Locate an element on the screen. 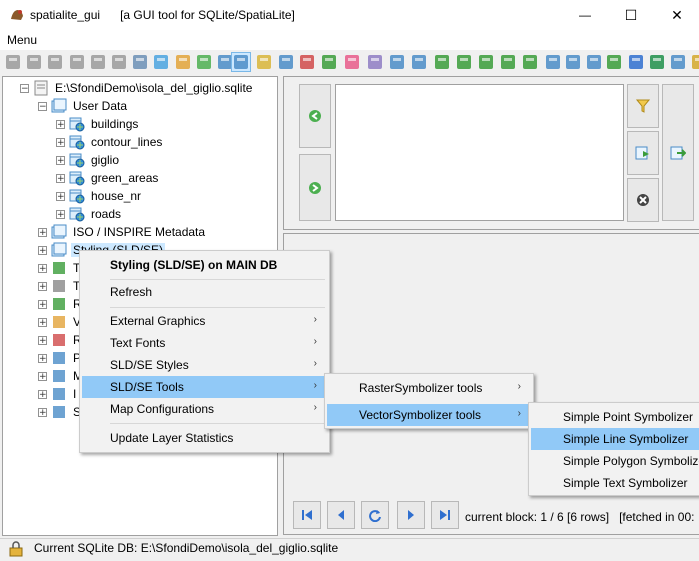 The image size is (699, 561). new-db-icon is located at coordinates (55, 62).